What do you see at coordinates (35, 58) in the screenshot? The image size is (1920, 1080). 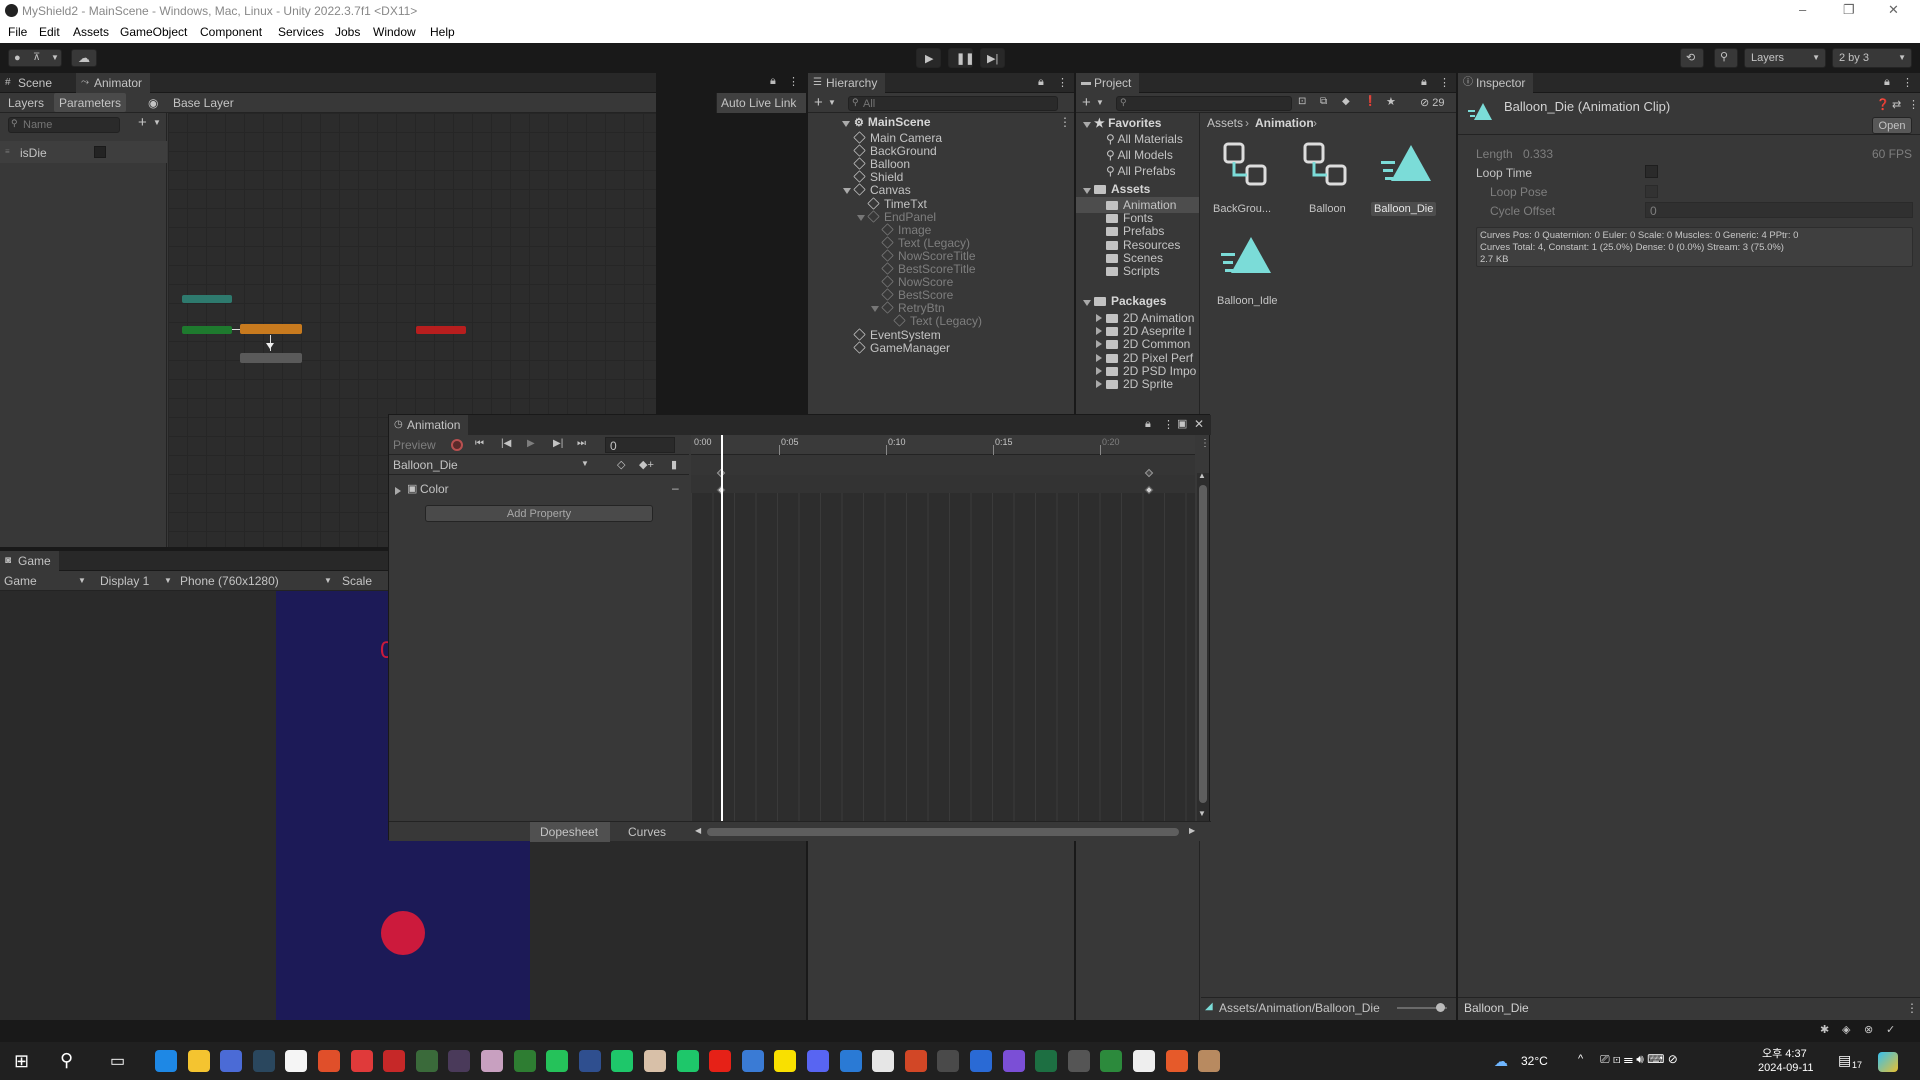 I see `account-button: ● ⊼ ▼` at bounding box center [35, 58].